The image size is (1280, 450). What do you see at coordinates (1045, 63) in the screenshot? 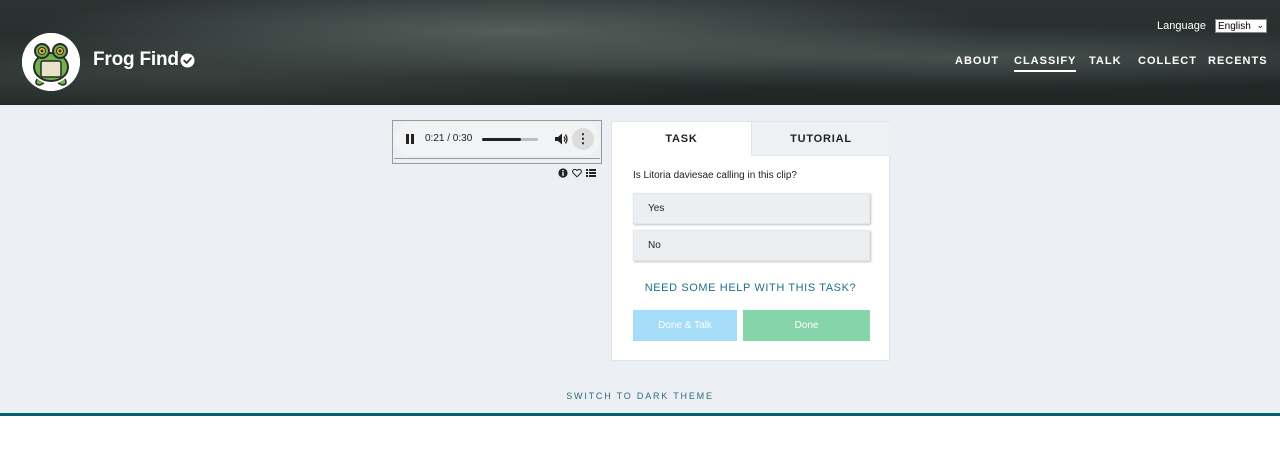
I see `nav-classify: CLASSIFY` at bounding box center [1045, 63].